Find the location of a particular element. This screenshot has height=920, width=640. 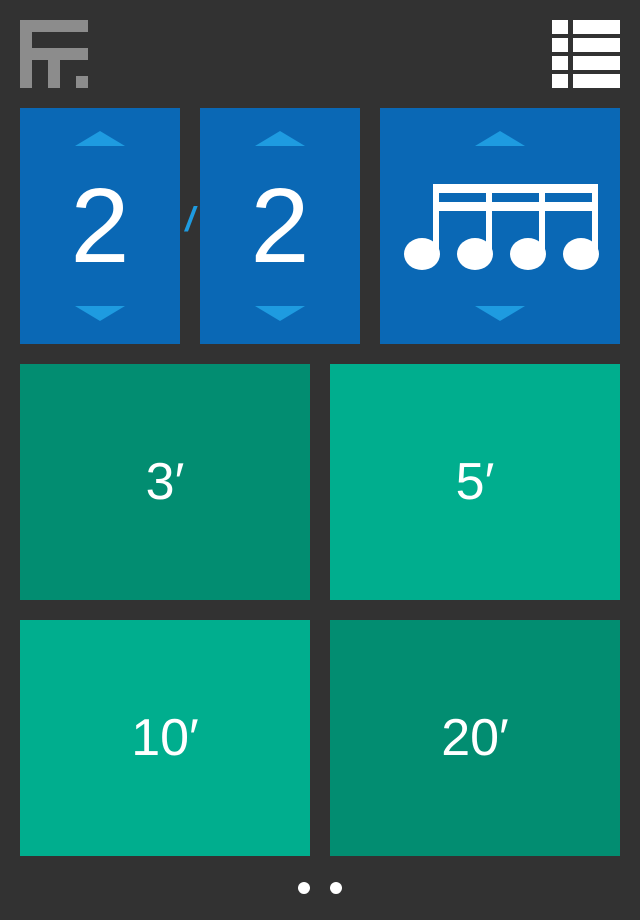

numerator-picker: 2 is located at coordinates (100, 226).